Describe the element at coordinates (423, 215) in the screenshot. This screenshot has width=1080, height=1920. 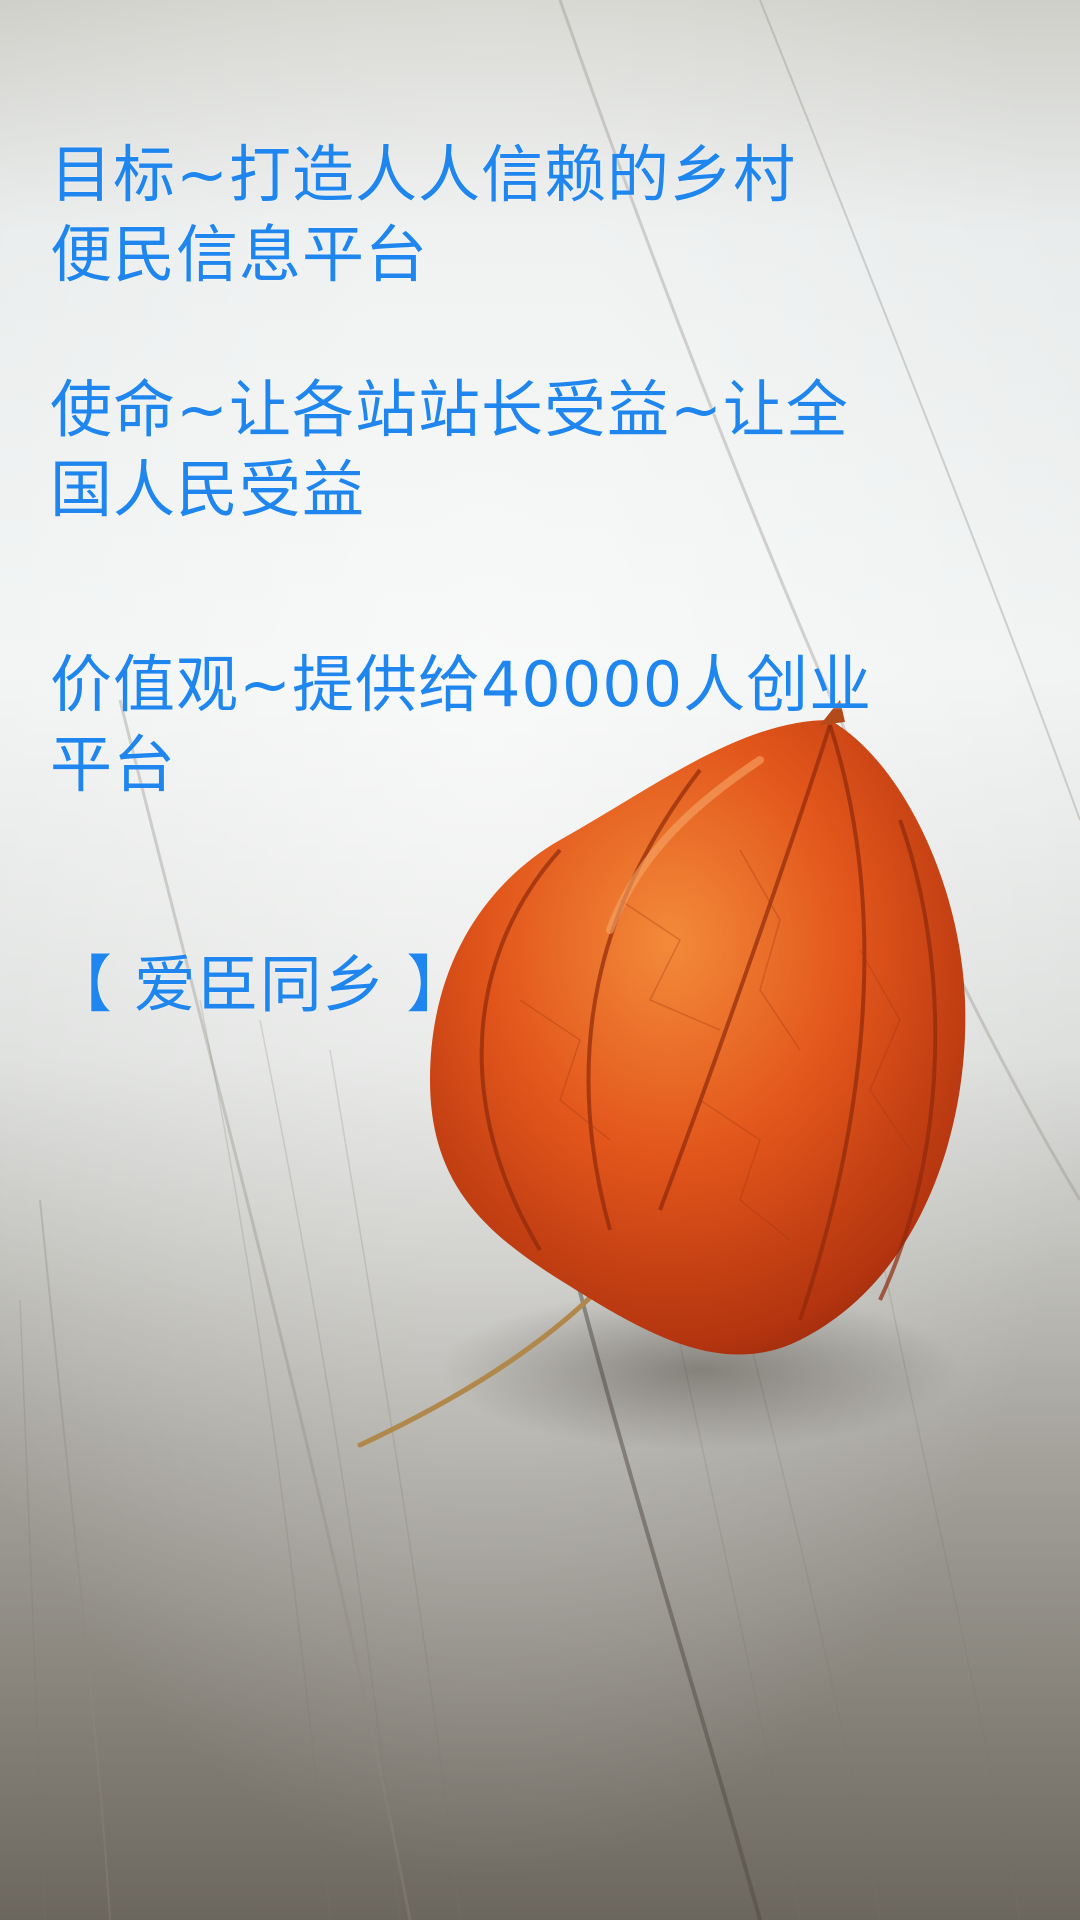
I see `goal-paragraph: 目标~打造人人信赖的乡村 便民信息平台` at that location.